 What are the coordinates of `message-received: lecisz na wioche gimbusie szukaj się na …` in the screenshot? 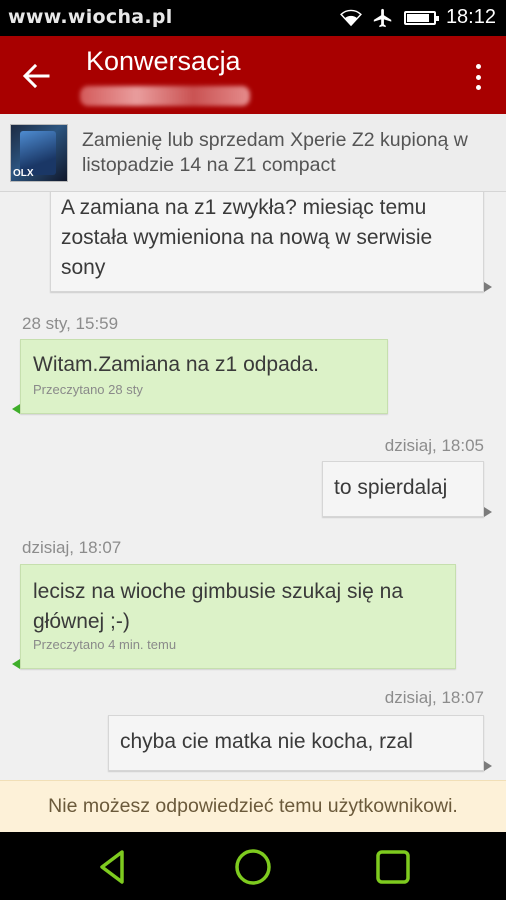 It's located at (234, 616).